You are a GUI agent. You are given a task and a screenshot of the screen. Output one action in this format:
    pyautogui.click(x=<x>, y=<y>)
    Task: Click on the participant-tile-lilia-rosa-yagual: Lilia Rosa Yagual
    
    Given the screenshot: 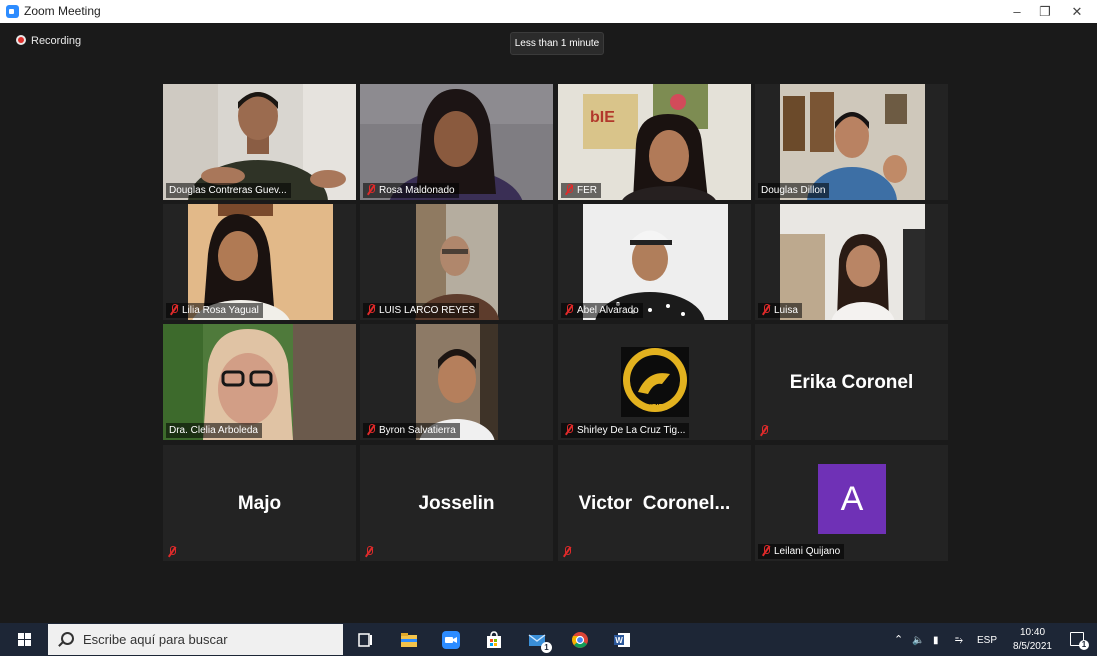 What is the action you would take?
    pyautogui.click(x=259, y=262)
    